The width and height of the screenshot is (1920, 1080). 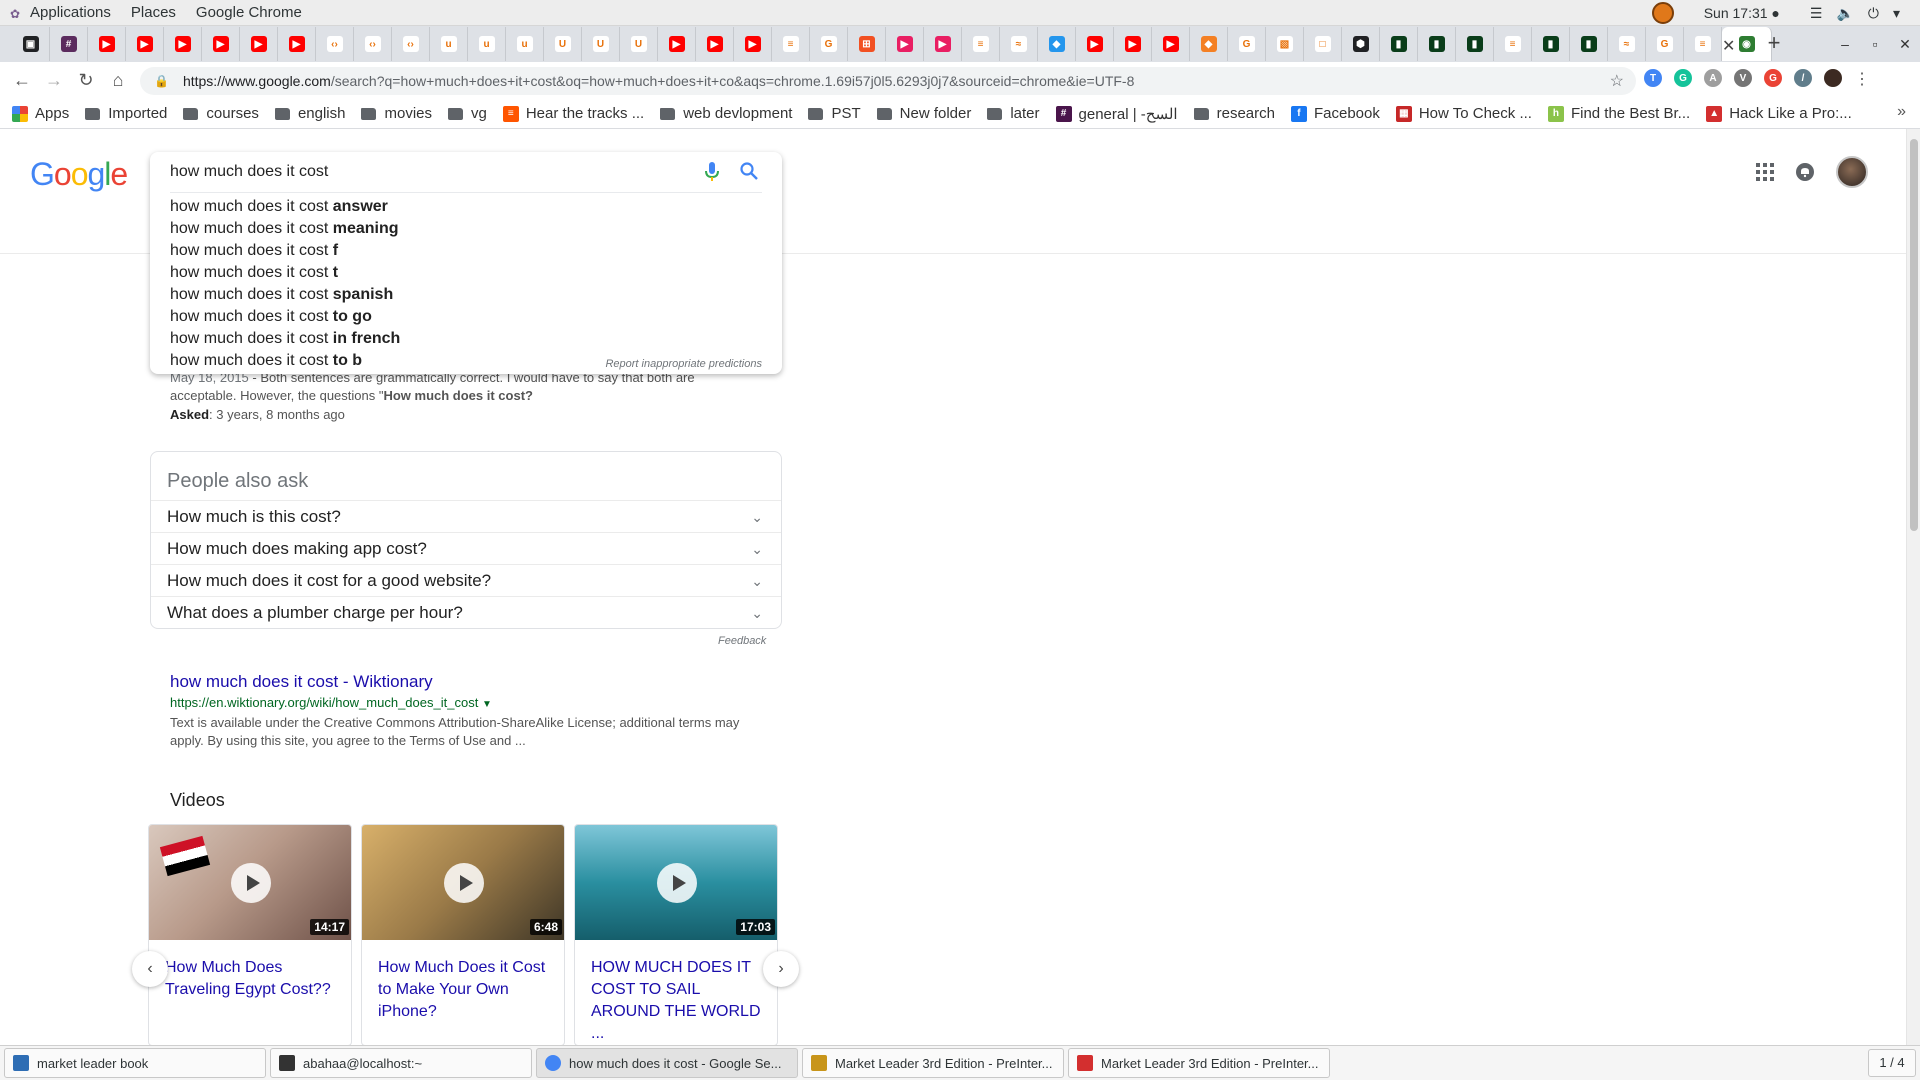 What do you see at coordinates (867, 44) in the screenshot?
I see `pinned-tab: ⊞` at bounding box center [867, 44].